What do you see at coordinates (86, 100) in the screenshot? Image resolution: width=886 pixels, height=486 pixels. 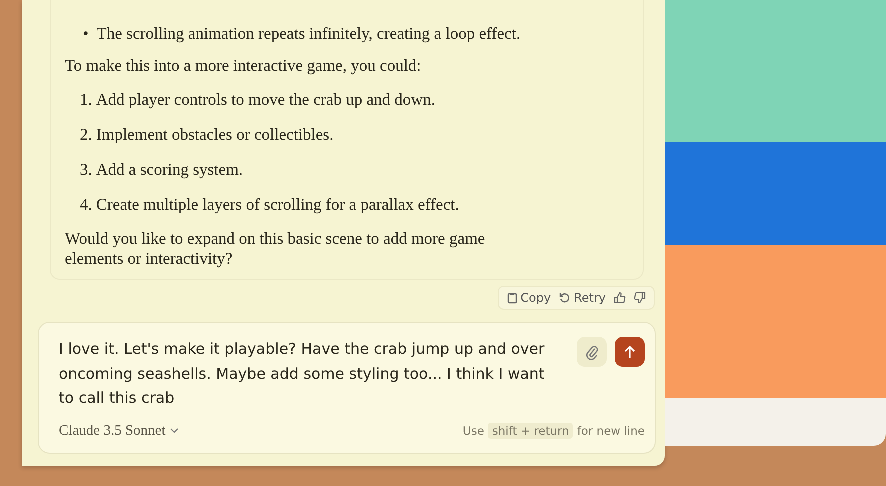 I see `list-number: 1.` at bounding box center [86, 100].